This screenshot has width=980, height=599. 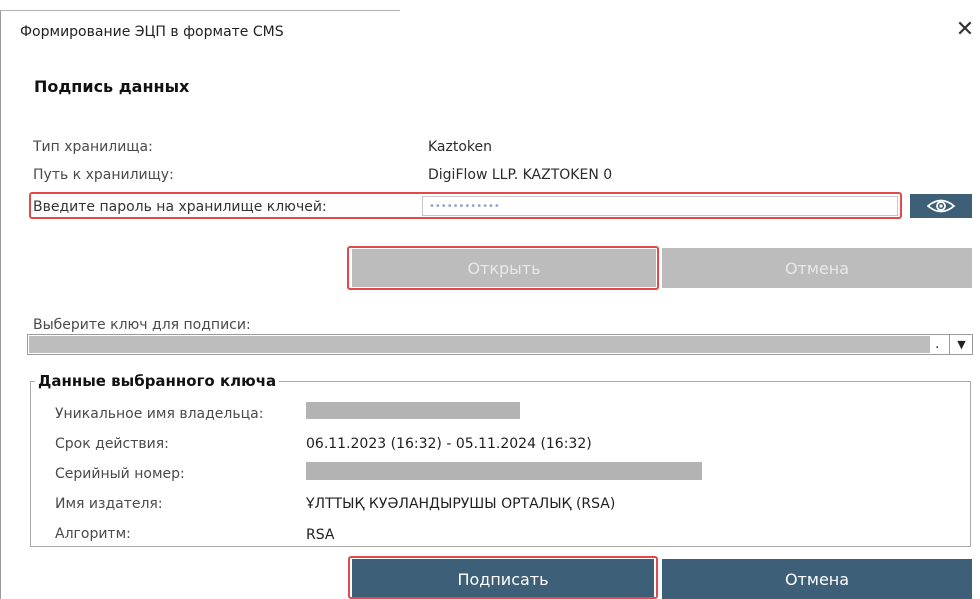 I want to click on open-highlight-box, so click(x=503, y=268).